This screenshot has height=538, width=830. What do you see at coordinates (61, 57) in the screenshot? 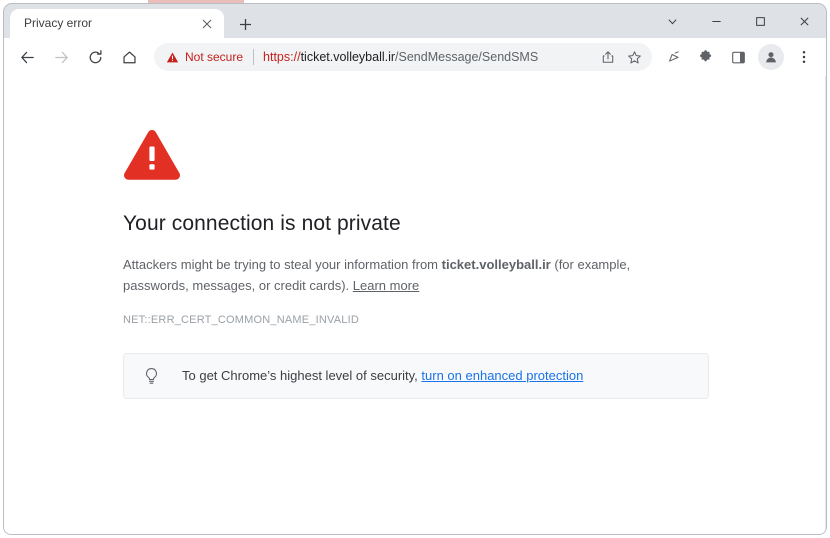
I see `forward-arrow-icon` at bounding box center [61, 57].